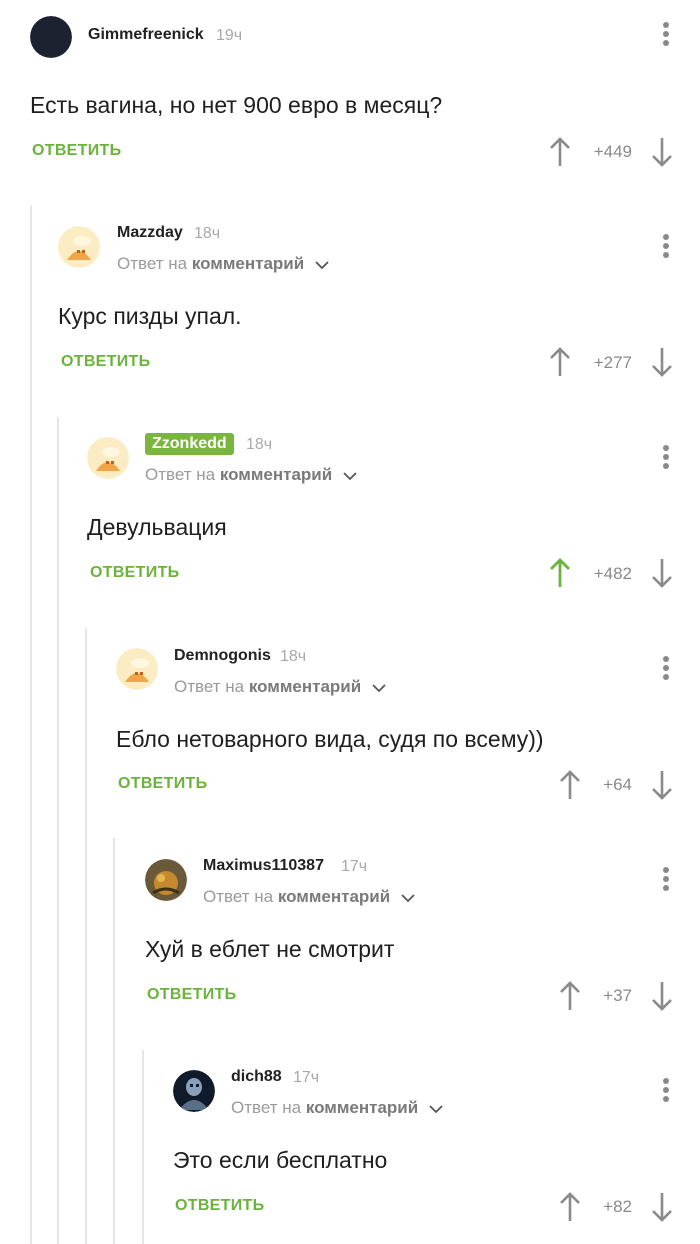  Describe the element at coordinates (270, 949) in the screenshot. I see `comment-text: Хуй в еблет не смотрит` at that location.